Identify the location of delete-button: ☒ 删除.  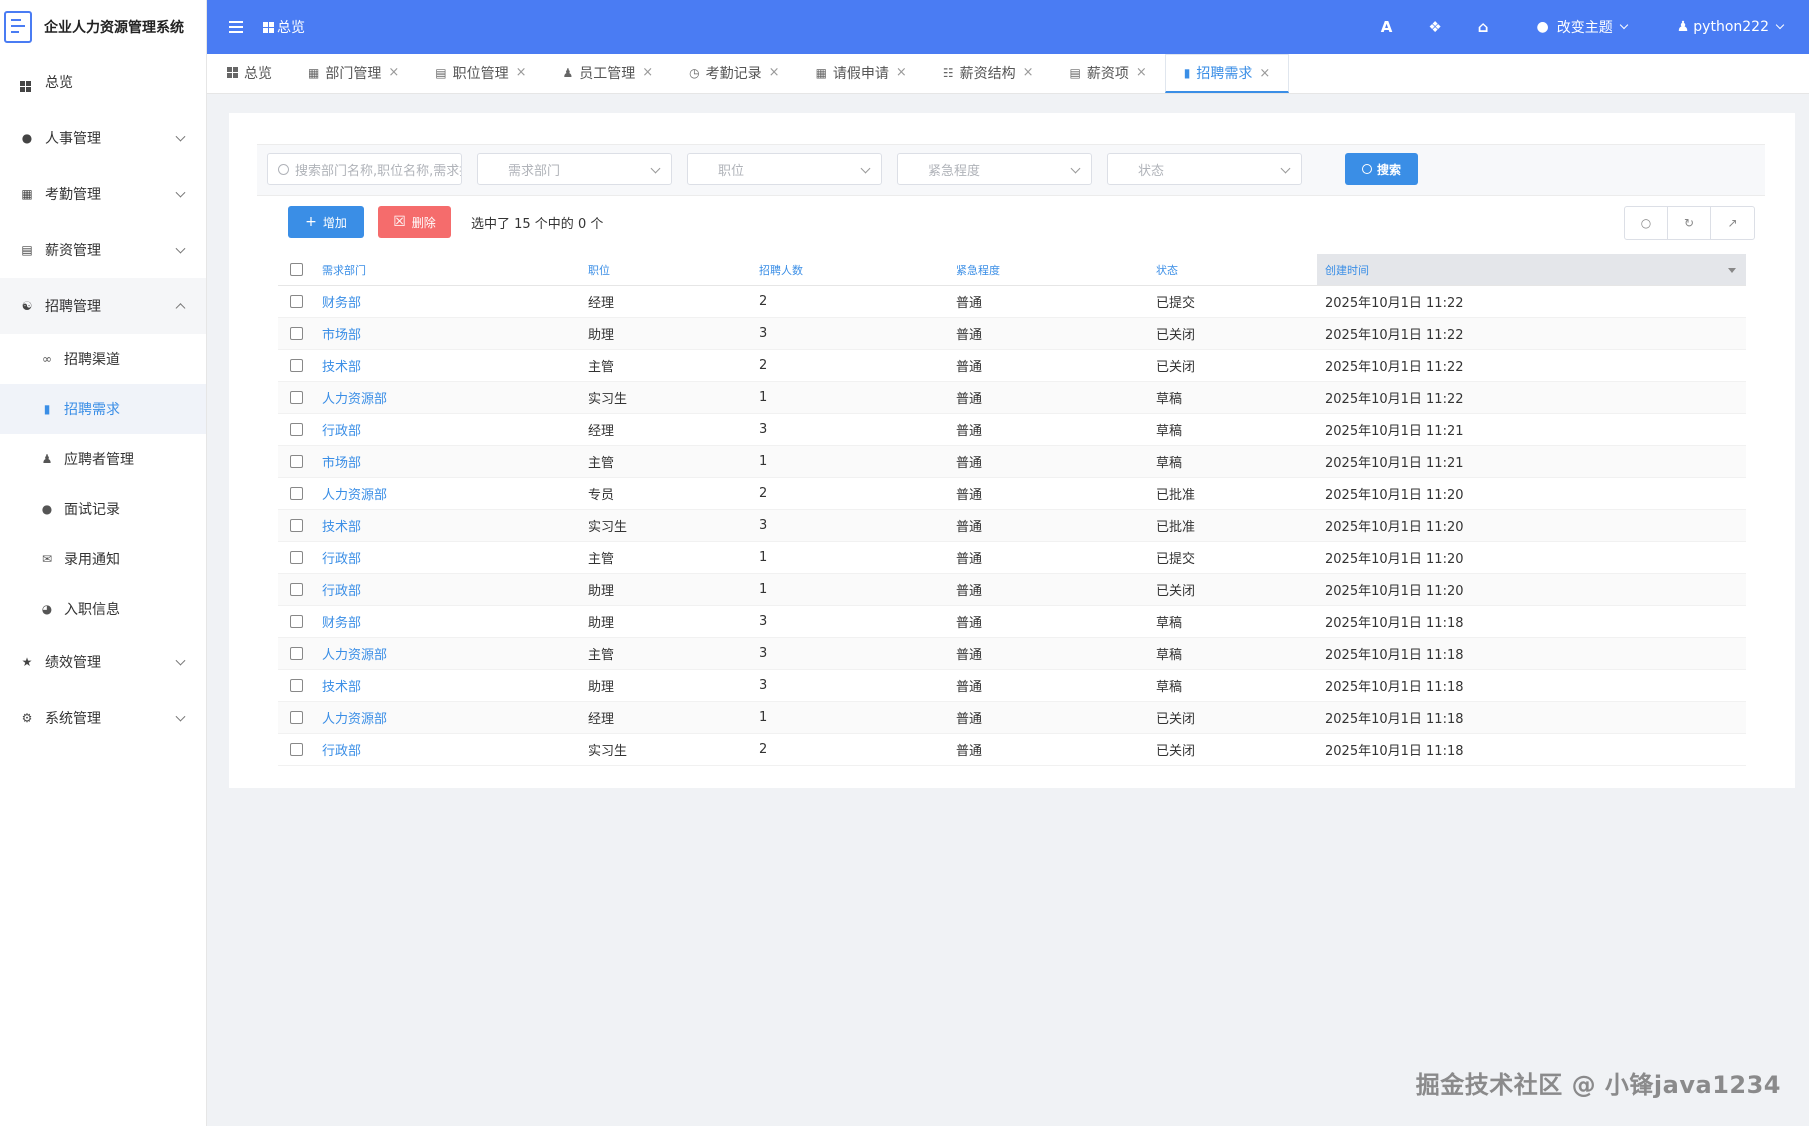
(414, 222).